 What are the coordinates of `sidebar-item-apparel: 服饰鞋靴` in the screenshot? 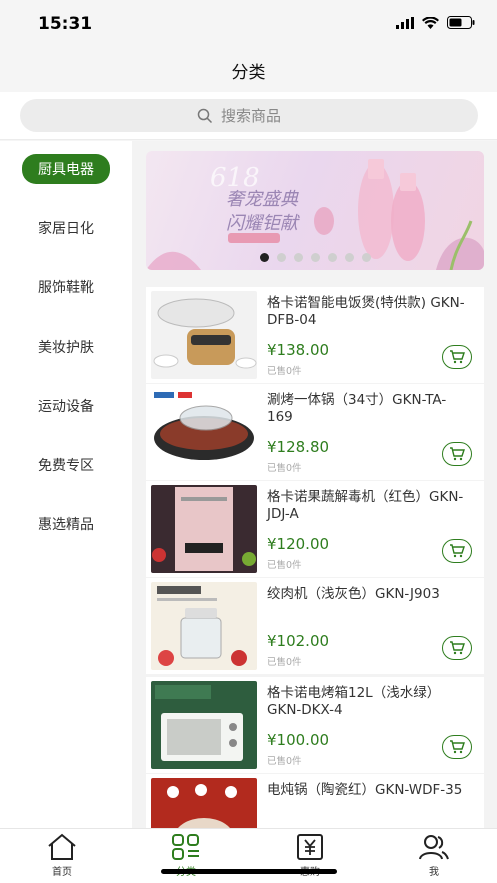 It's located at (66, 287).